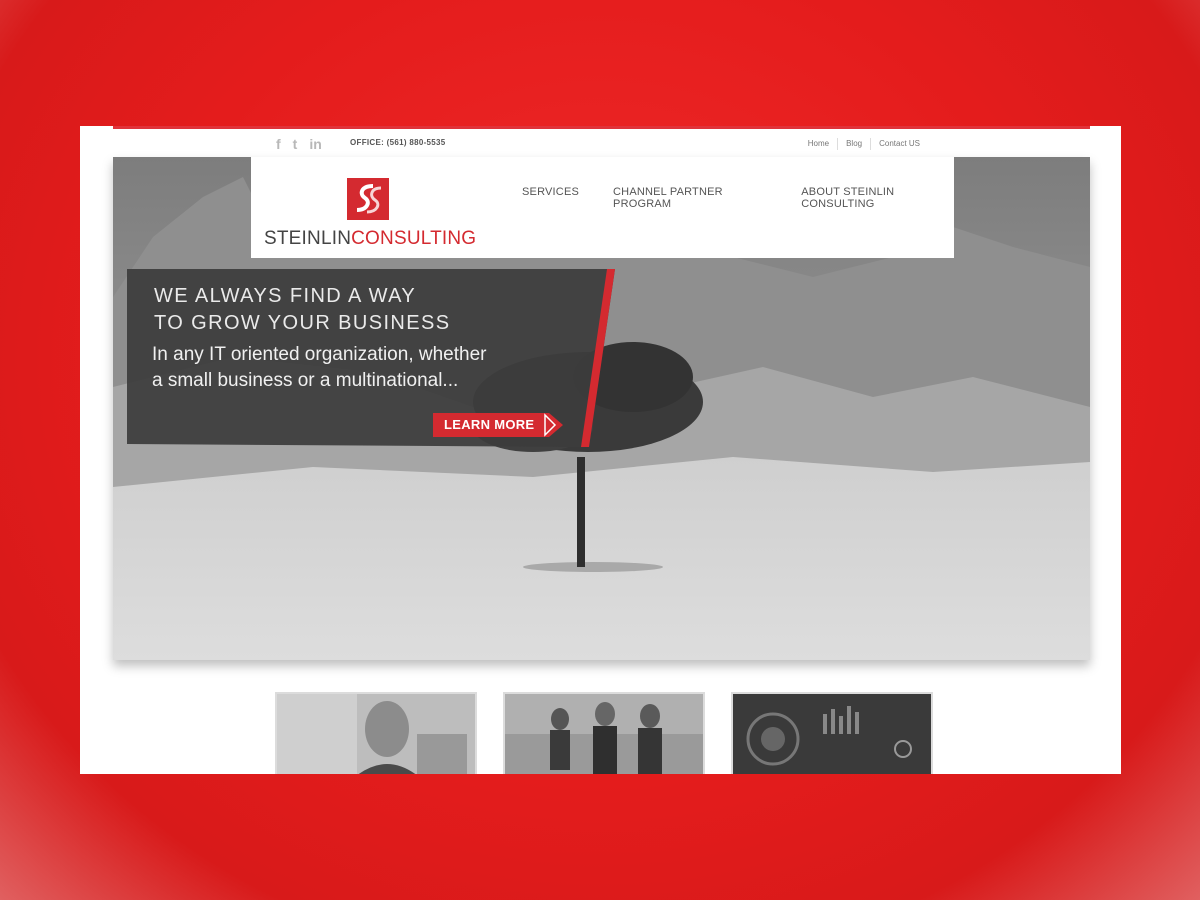 This screenshot has width=1200, height=900. Describe the element at coordinates (690, 198) in the screenshot. I see `nav-channel-partner: CHANNEL PARTNER PROGRAM` at that location.